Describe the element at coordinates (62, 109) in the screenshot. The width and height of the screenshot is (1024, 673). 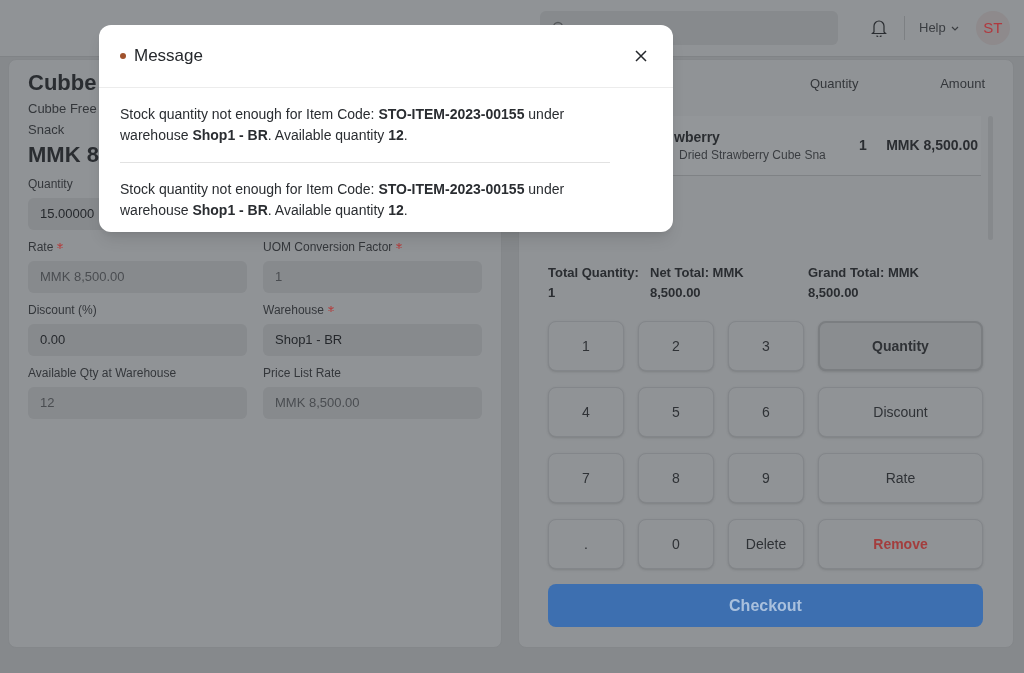
I see `item-description: Cubbe Free` at that location.